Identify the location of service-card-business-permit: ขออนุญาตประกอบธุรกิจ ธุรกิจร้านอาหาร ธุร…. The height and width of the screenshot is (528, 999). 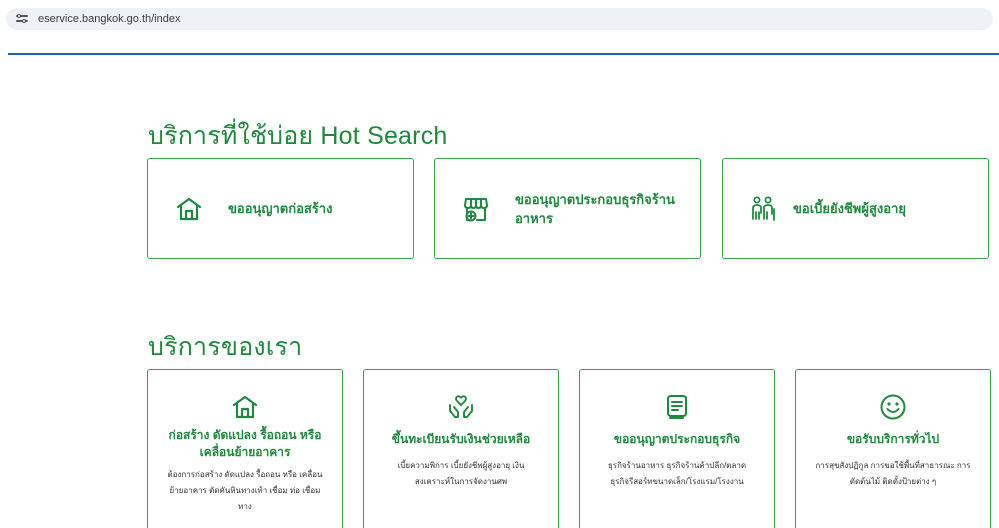
(677, 448).